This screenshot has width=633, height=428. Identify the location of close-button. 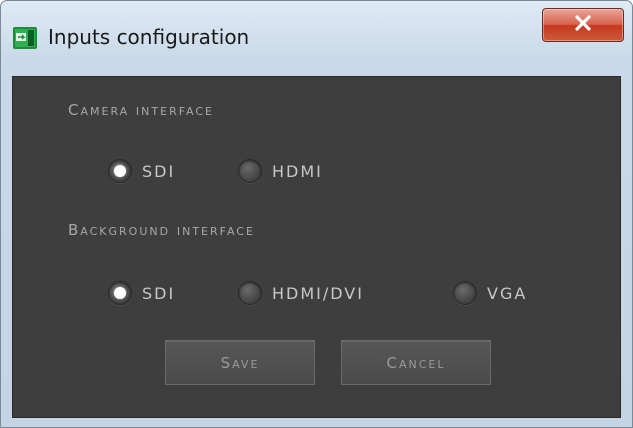
(583, 25).